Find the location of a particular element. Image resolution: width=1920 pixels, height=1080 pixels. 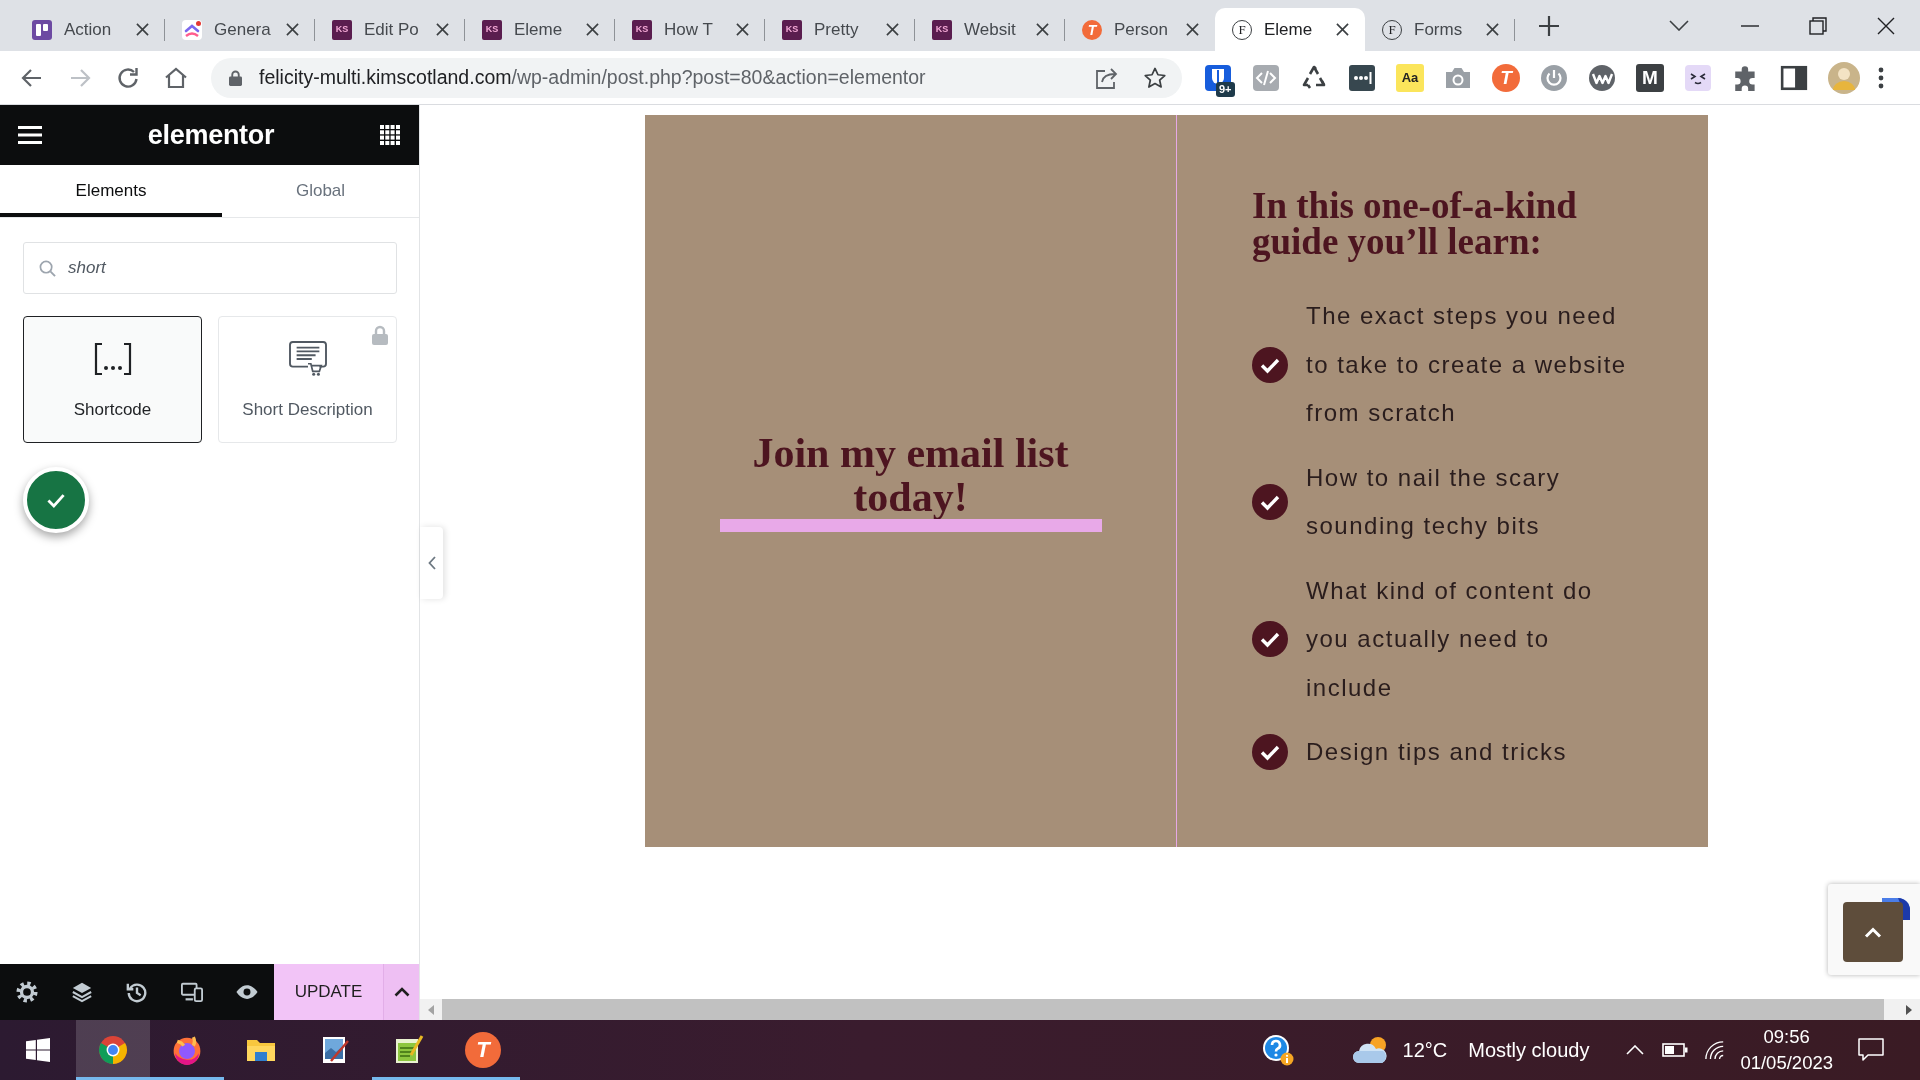

update-button: UPDATE is located at coordinates (328, 992).